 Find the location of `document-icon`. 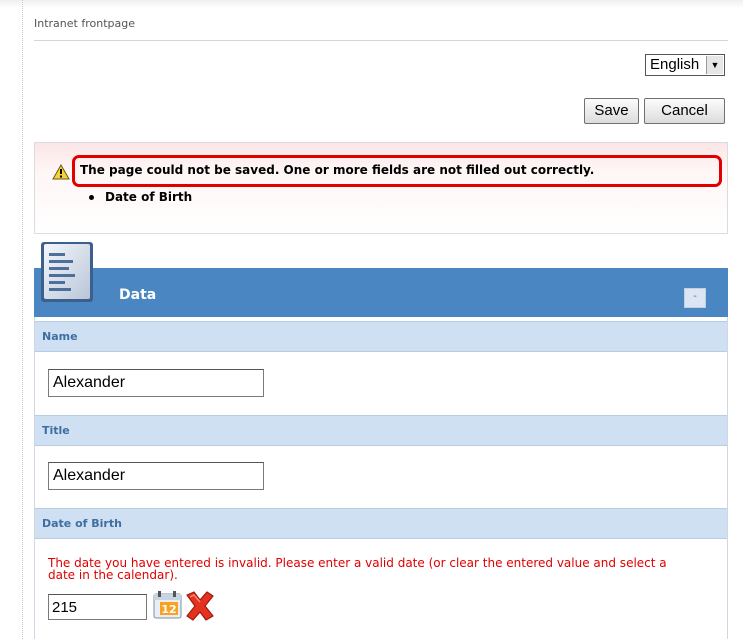

document-icon is located at coordinates (67, 272).